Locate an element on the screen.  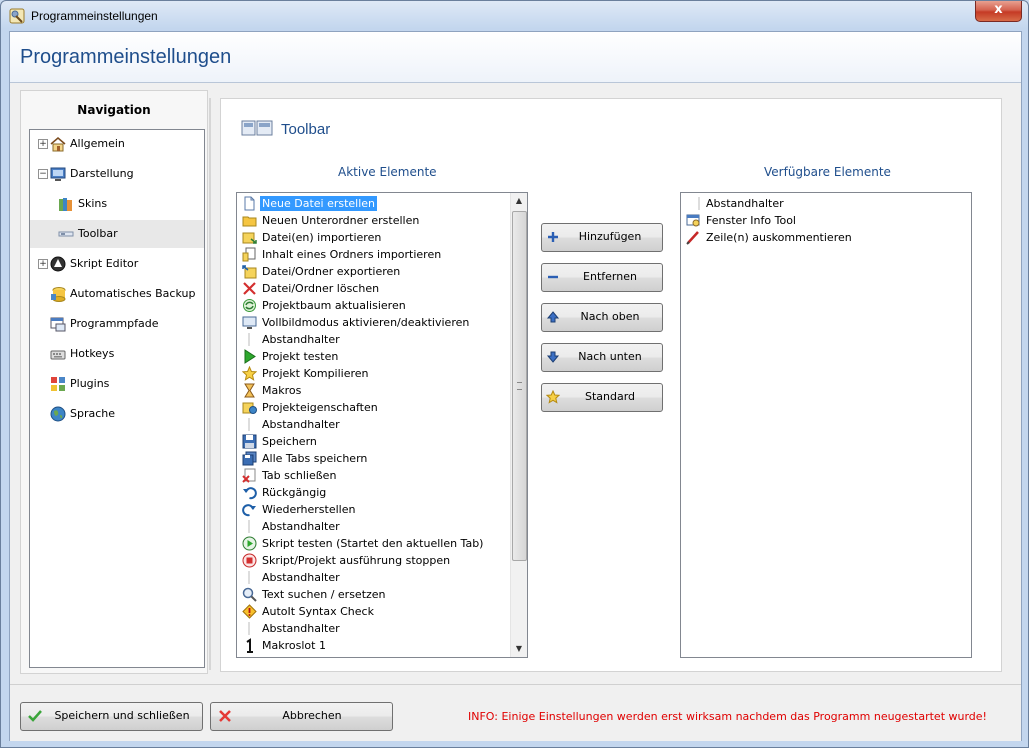
button-label: Nach oben is located at coordinates (610, 316).